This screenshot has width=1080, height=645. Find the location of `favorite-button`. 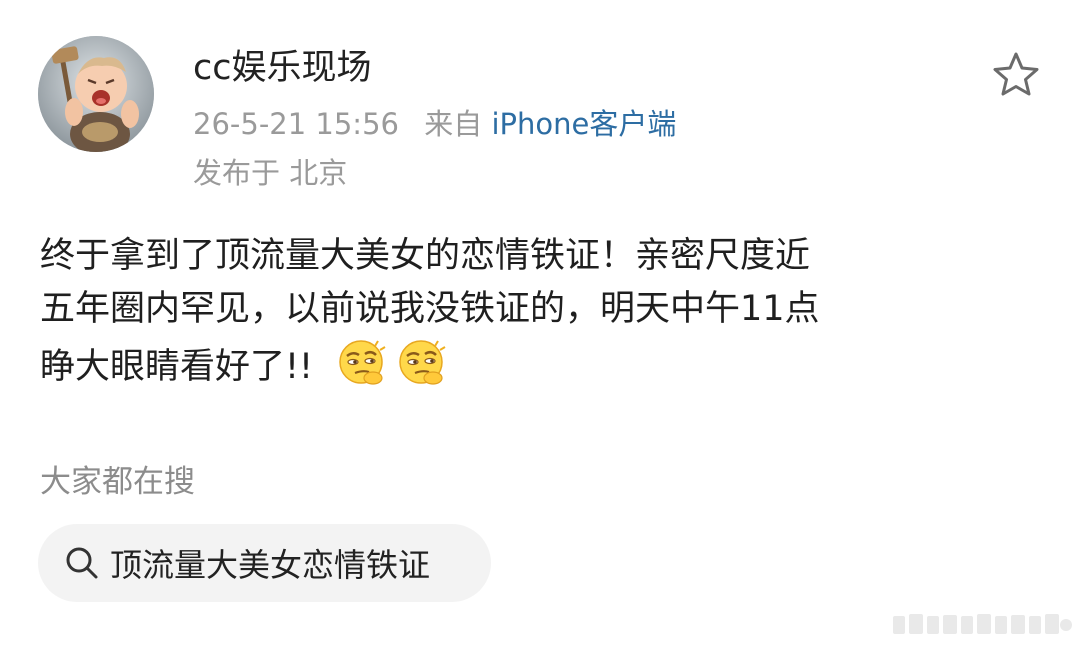

favorite-button is located at coordinates (1016, 74).